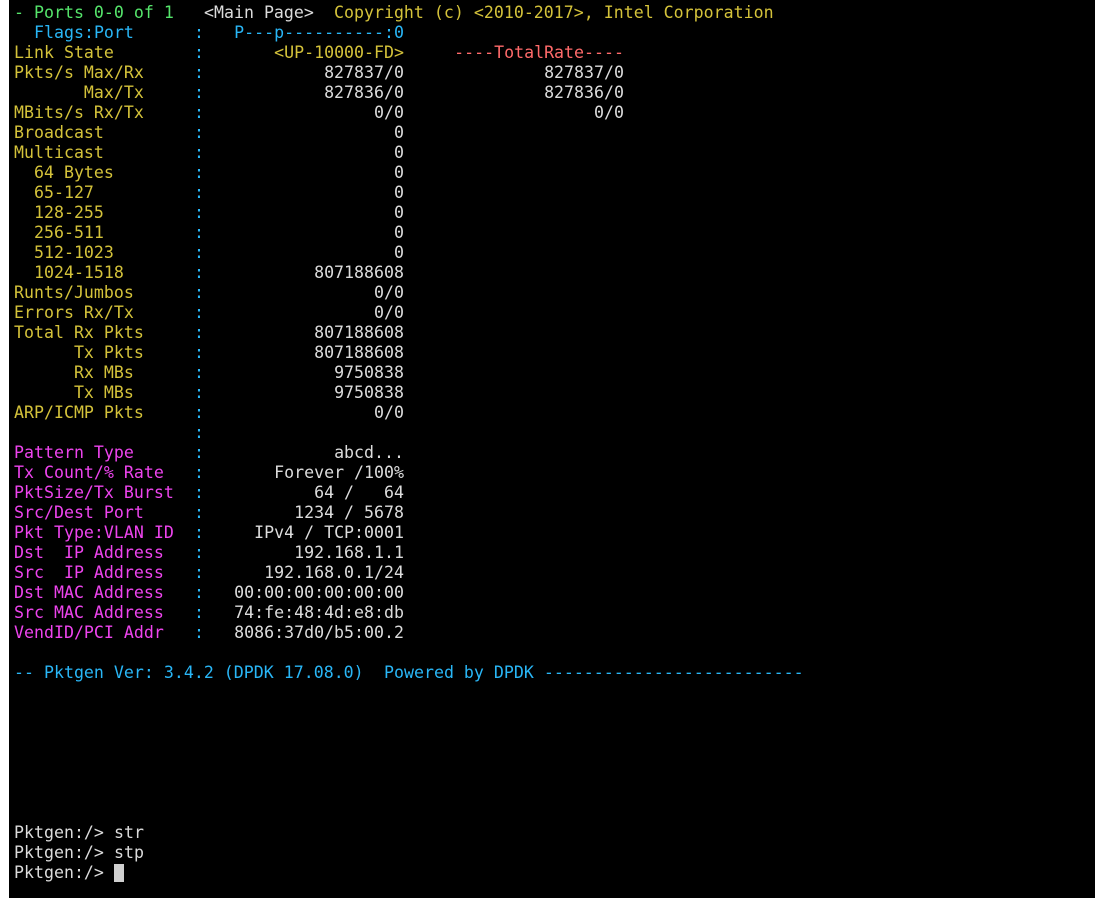 The width and height of the screenshot is (1095, 898). What do you see at coordinates (119, 873) in the screenshot?
I see `text-cursor` at bounding box center [119, 873].